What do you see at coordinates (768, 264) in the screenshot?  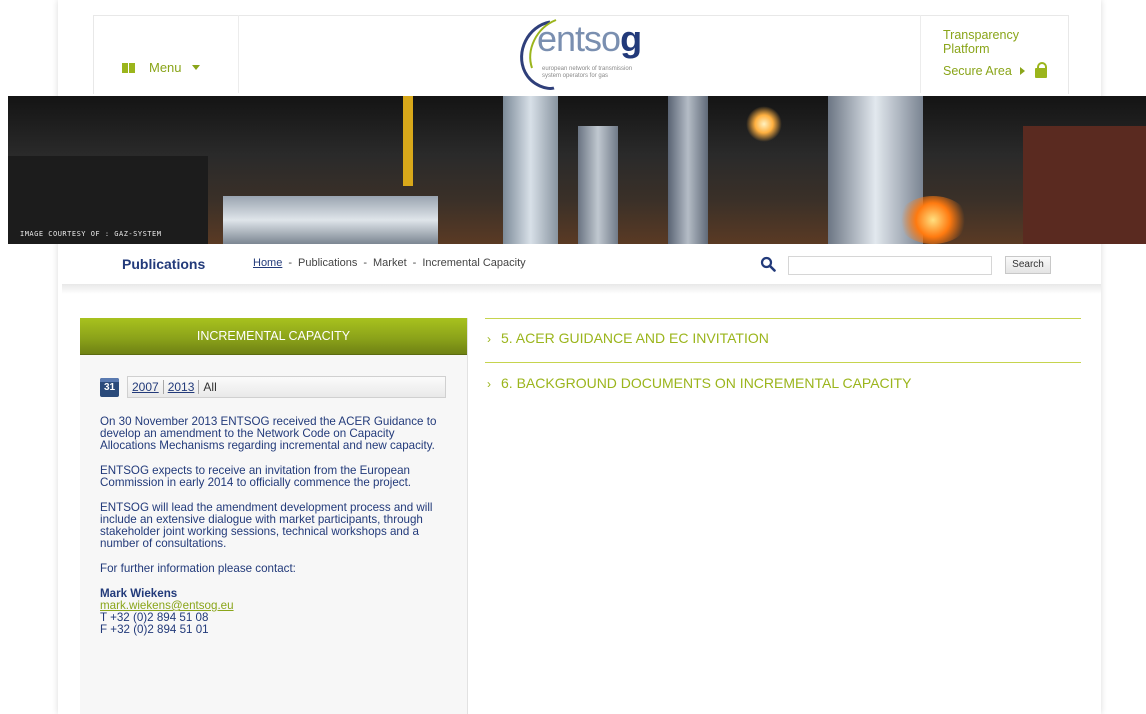 I see `search-icon` at bounding box center [768, 264].